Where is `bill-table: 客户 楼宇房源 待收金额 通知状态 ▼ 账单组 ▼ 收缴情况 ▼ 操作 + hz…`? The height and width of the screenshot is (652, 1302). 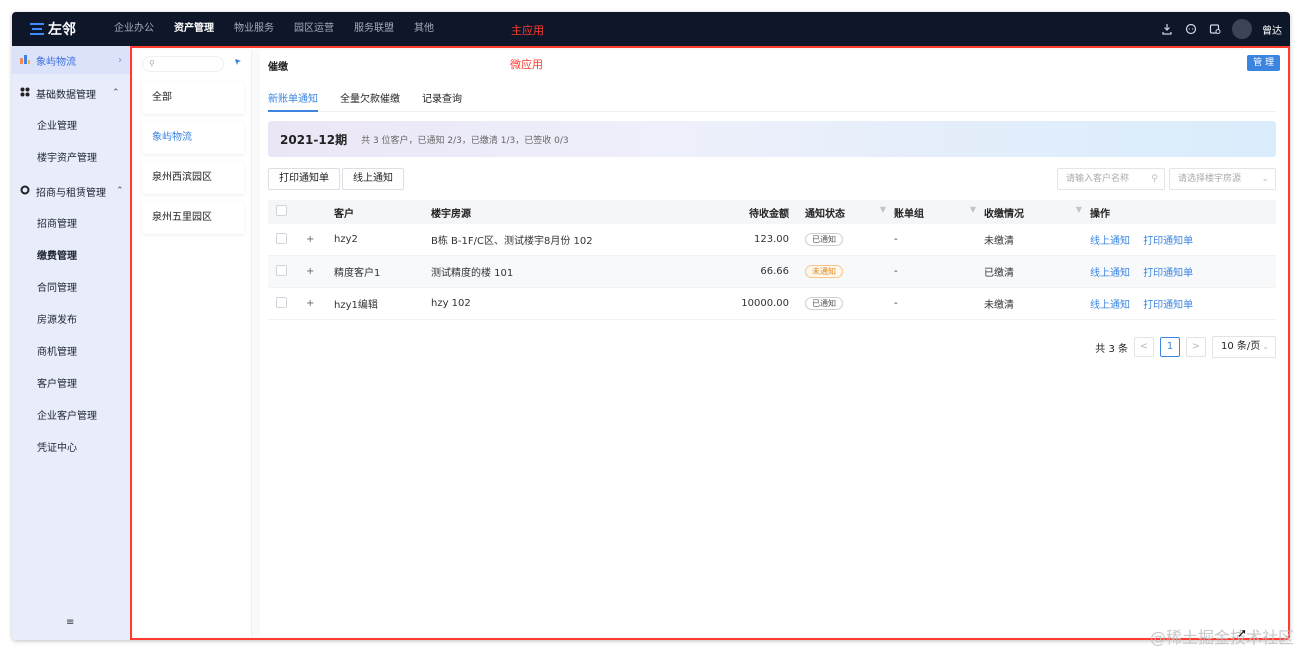
bill-table: 客户 楼宇房源 待收金额 通知状态 ▼ 账单组 ▼ 收缴情况 ▼ 操作 + hz… is located at coordinates (772, 260).